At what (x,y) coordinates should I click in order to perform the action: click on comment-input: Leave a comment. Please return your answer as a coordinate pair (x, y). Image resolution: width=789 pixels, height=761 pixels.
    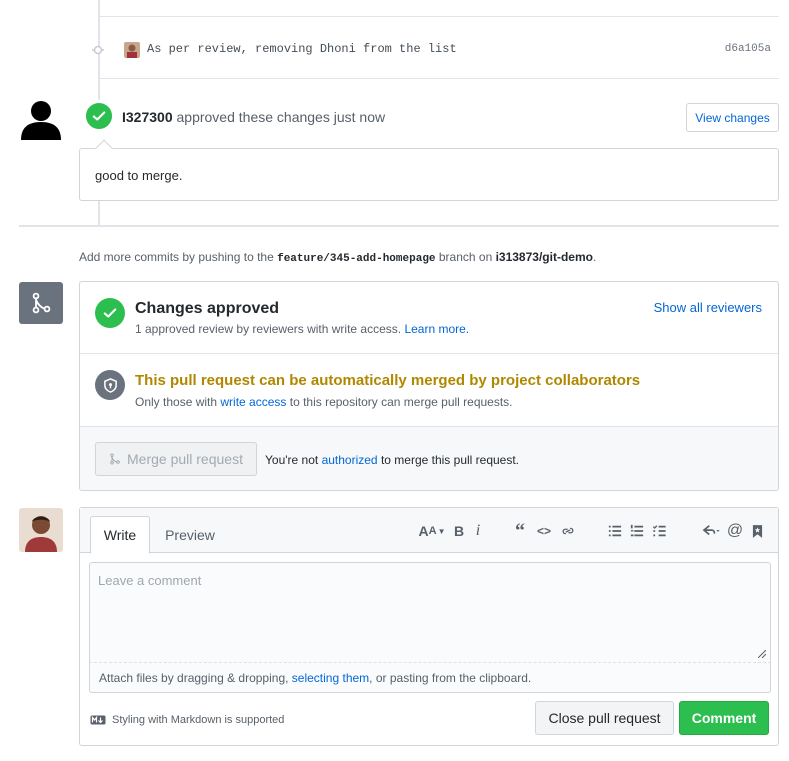
    Looking at the image, I should click on (430, 612).